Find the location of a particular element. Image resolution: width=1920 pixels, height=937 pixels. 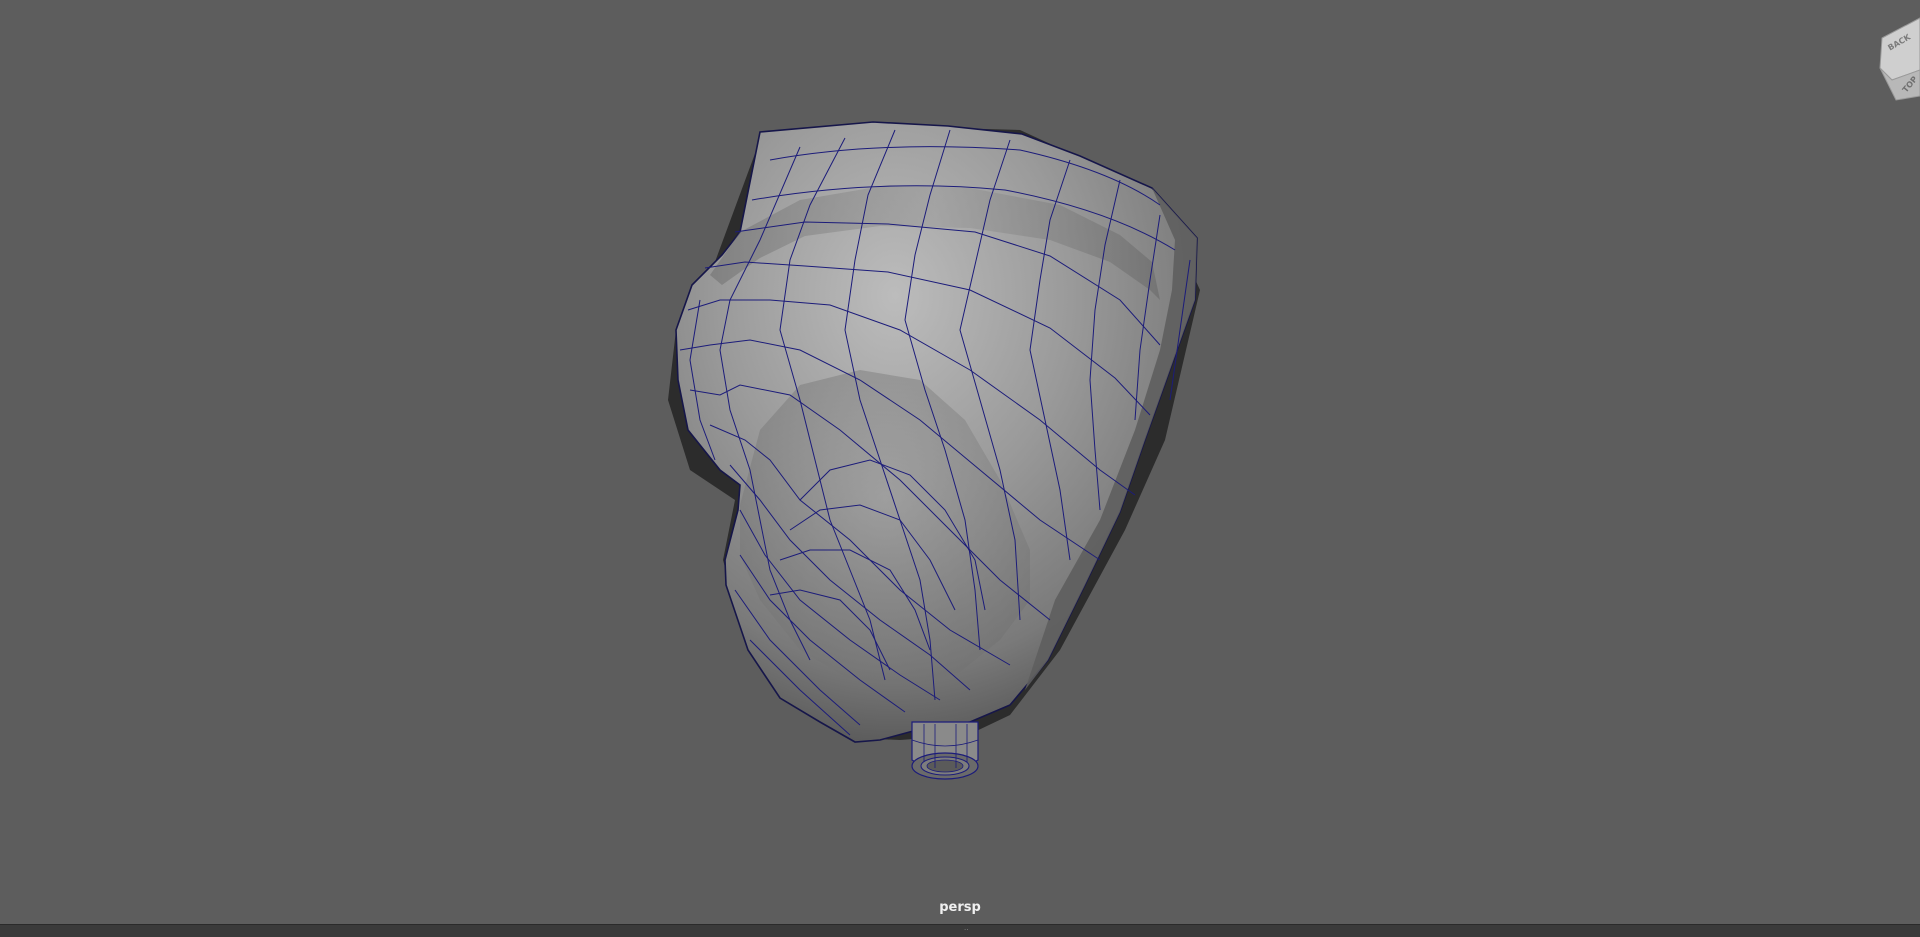

viewport-bottom-strip: ·· is located at coordinates (960, 930).